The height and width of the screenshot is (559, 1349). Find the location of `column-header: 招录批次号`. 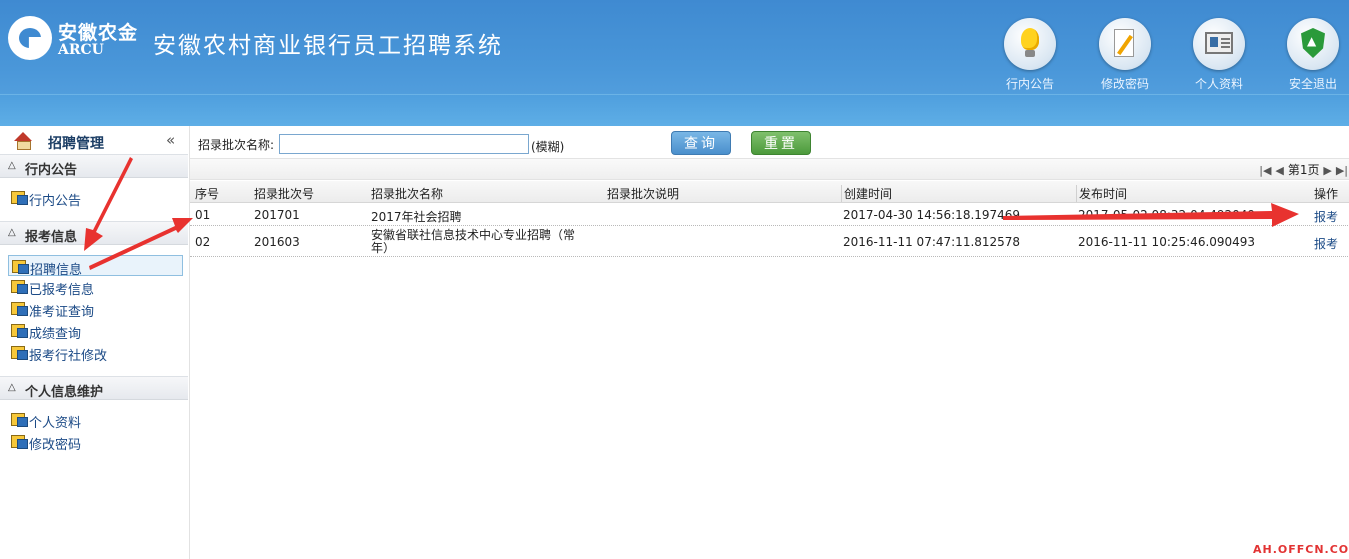

column-header: 招录批次号 is located at coordinates (284, 194).